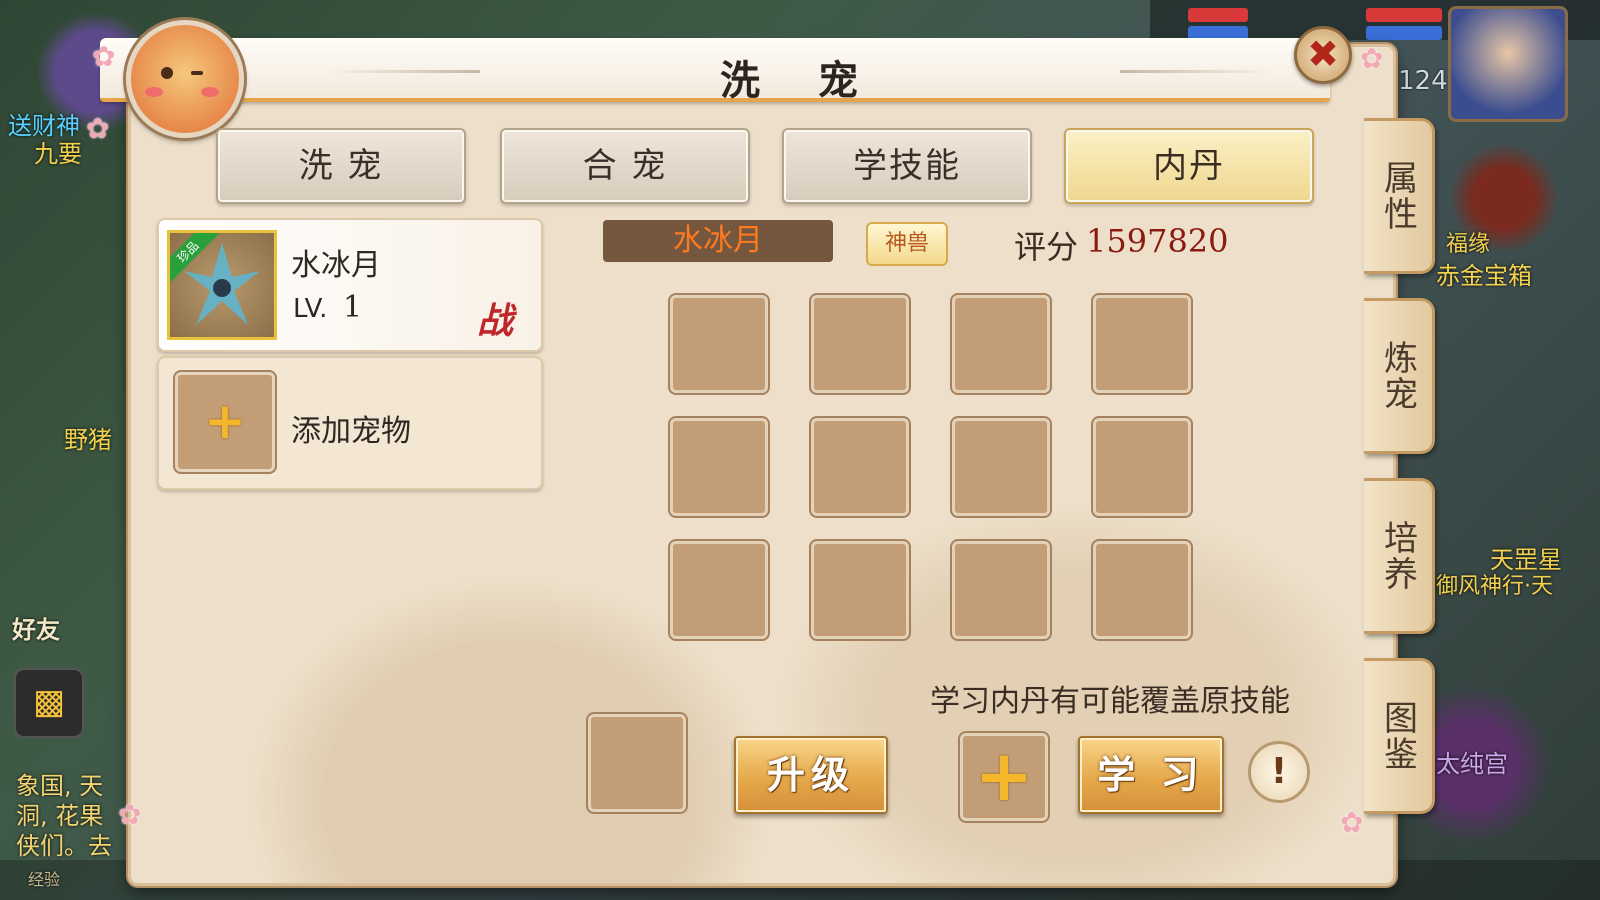 The width and height of the screenshot is (1600, 900). I want to click on panel-mascot-avatar, so click(185, 79).